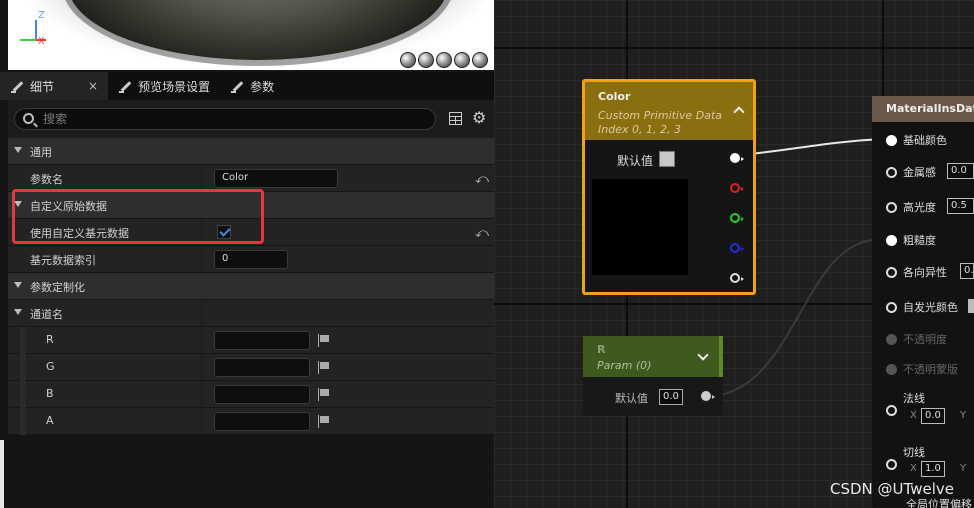  I want to click on param-name-field: Color, so click(276, 178).